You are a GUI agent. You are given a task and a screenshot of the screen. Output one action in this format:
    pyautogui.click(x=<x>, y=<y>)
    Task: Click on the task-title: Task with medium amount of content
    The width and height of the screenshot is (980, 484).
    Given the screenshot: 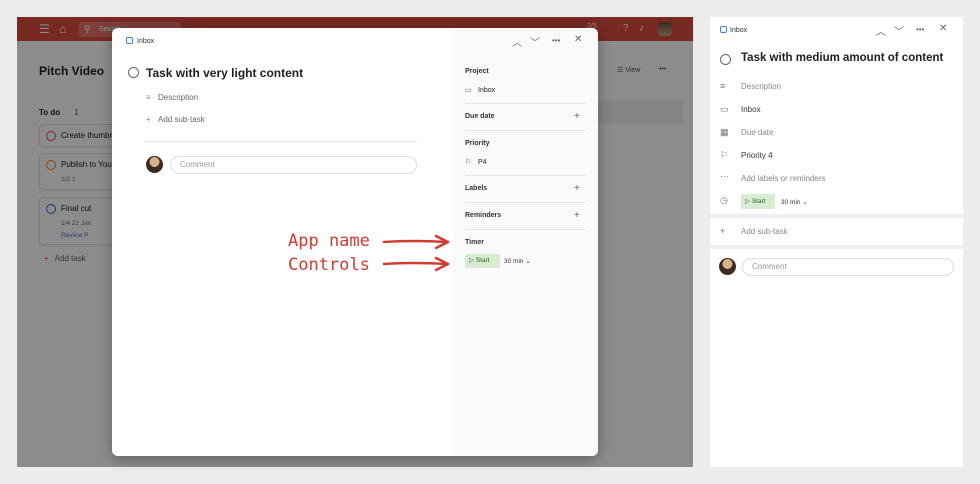 What is the action you would take?
    pyautogui.click(x=842, y=58)
    